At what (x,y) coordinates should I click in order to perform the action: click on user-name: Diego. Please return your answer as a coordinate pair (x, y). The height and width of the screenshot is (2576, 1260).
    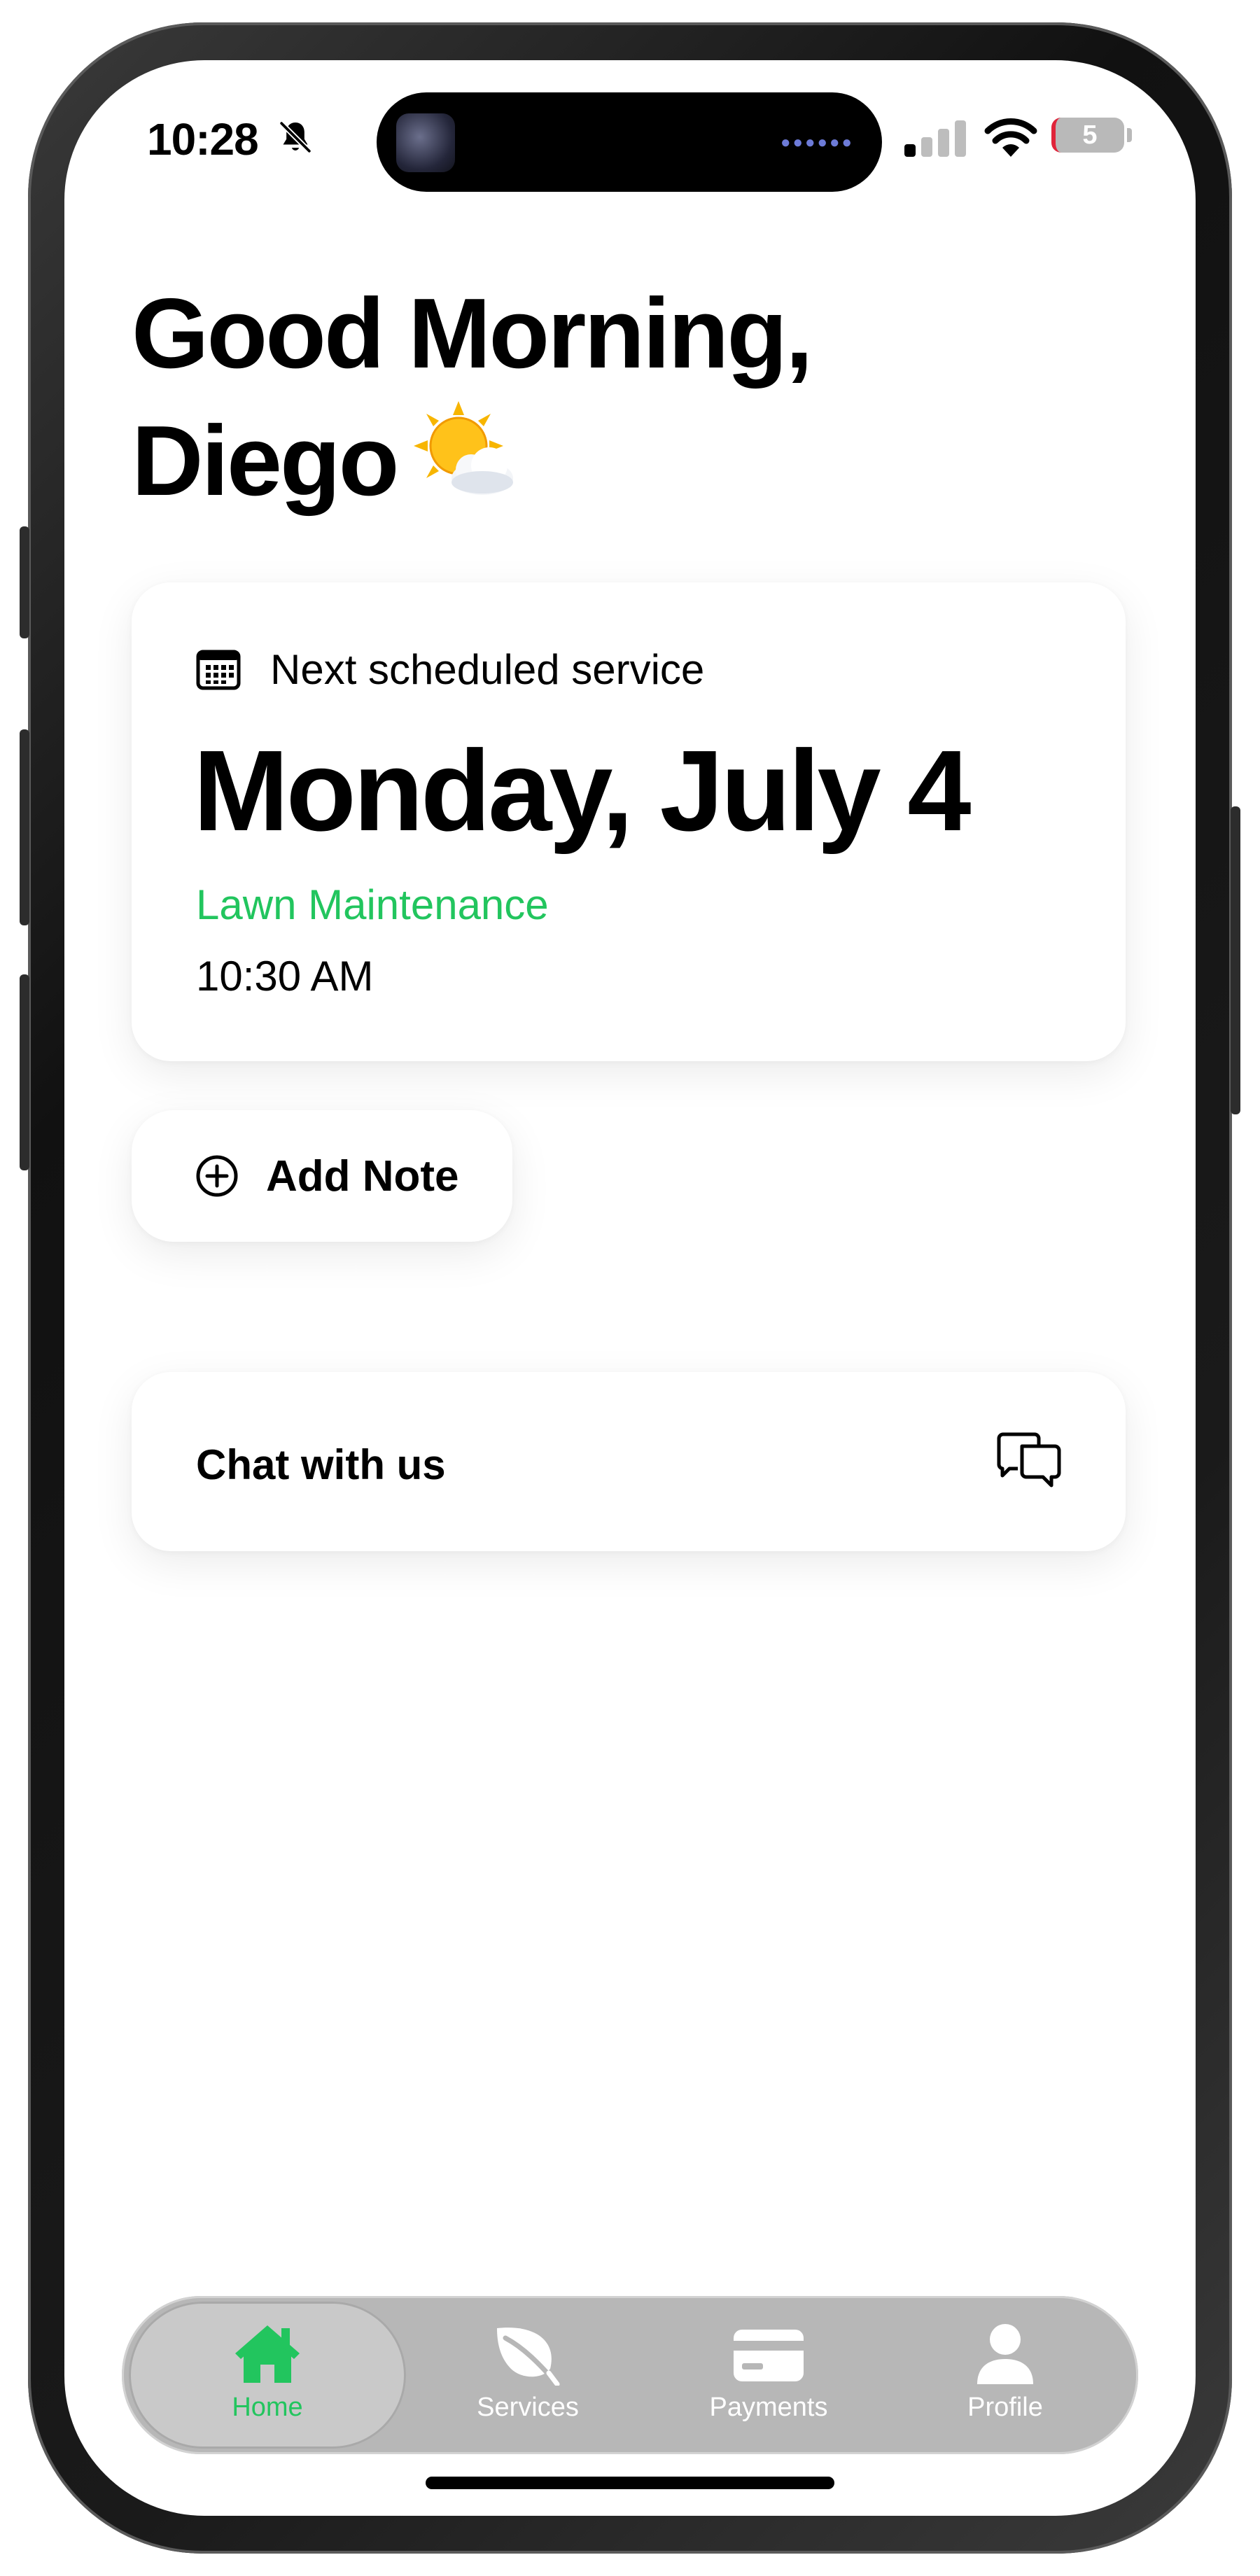
    Looking at the image, I should click on (265, 461).